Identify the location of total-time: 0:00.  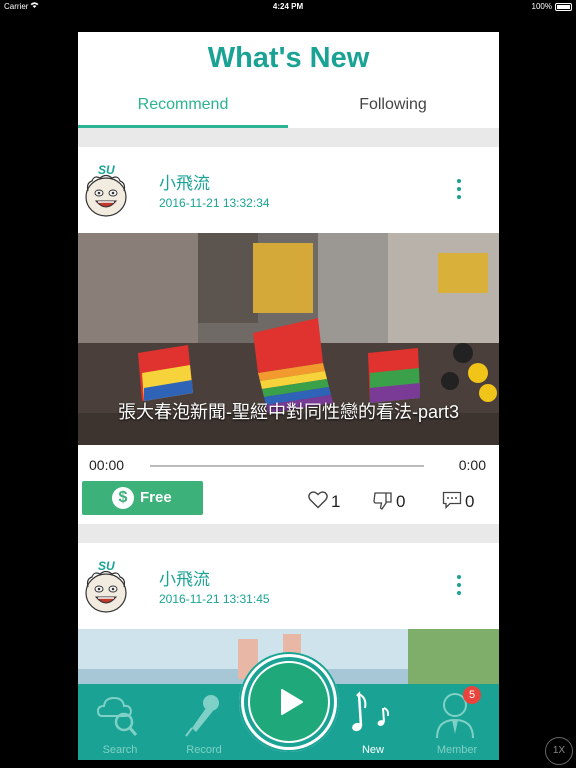
(472, 465).